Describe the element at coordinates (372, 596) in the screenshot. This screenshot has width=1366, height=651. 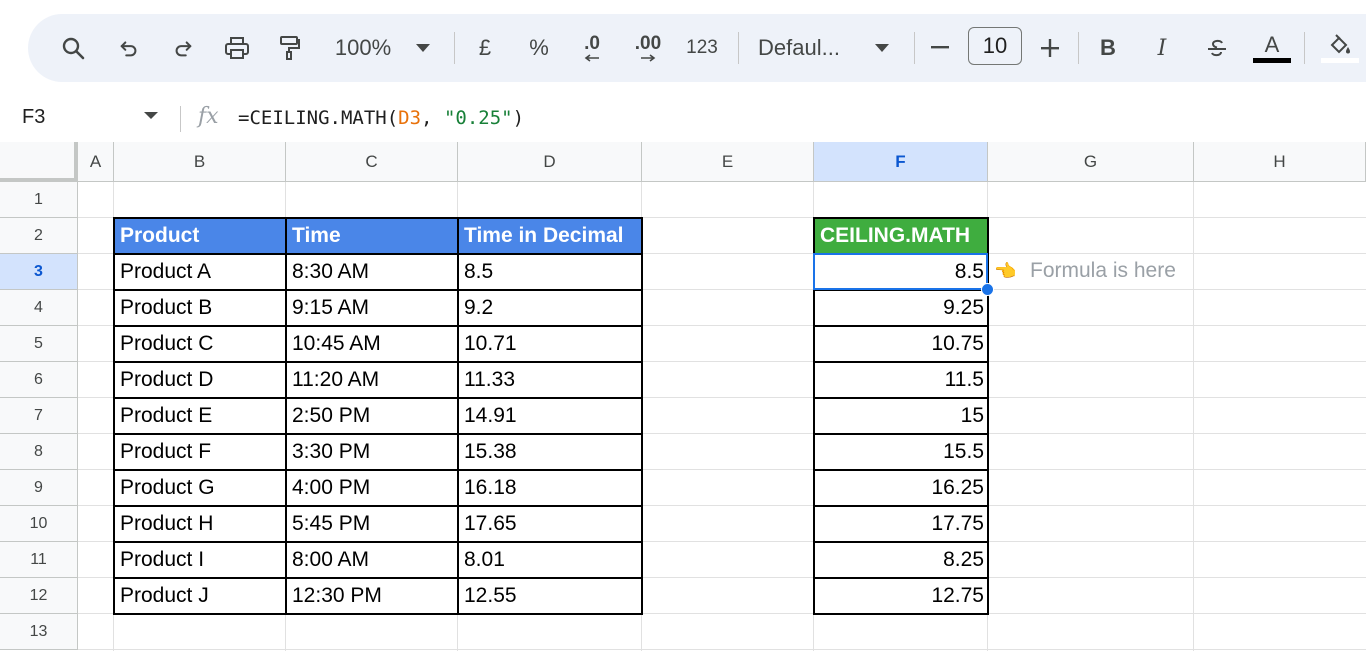
I see `table-cell: 12:30 PM` at that location.